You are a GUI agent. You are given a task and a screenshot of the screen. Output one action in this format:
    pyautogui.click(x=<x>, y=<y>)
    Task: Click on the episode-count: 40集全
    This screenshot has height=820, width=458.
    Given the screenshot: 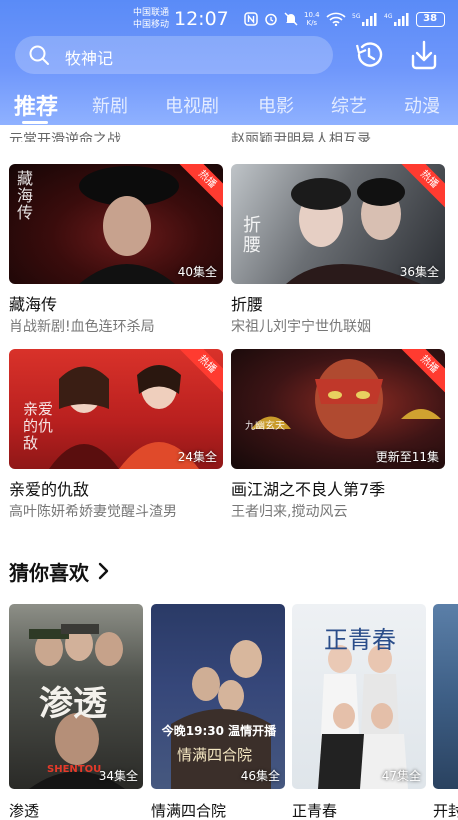 What is the action you would take?
    pyautogui.click(x=197, y=272)
    